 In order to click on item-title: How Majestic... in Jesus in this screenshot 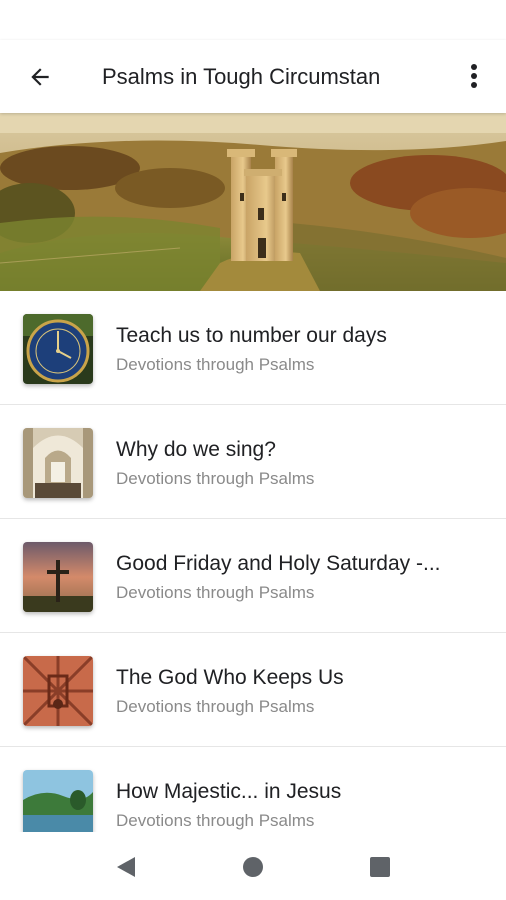, I will do `click(229, 791)`.